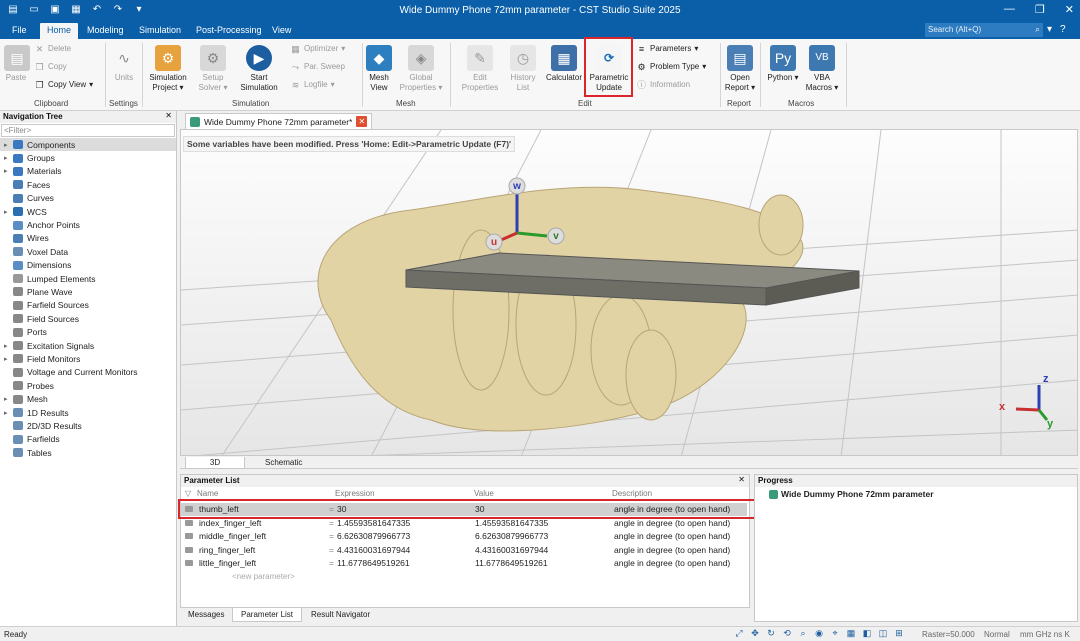 Image resolution: width=1080 pixels, height=641 pixels. I want to click on tree-item: Lumped Elements, so click(88, 278).